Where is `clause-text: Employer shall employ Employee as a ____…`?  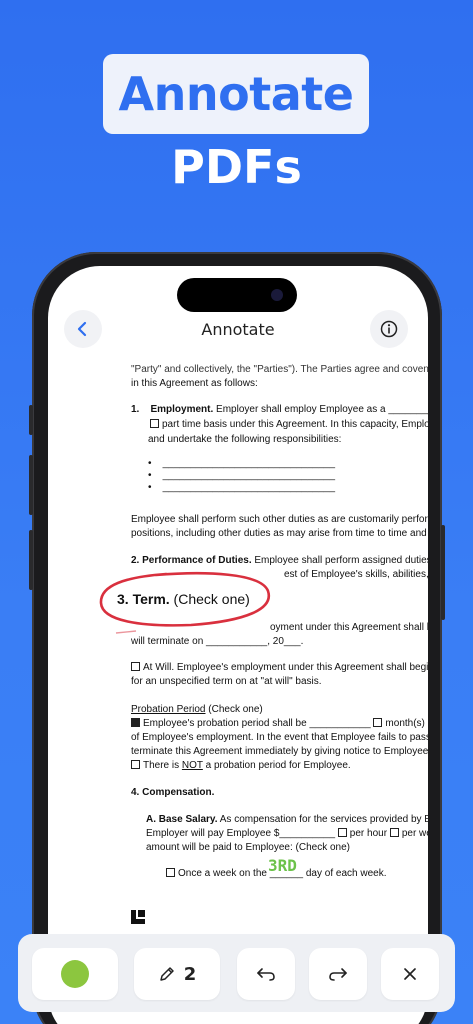 clause-text: Employer shall employ Employee as a ____… is located at coordinates (322, 409).